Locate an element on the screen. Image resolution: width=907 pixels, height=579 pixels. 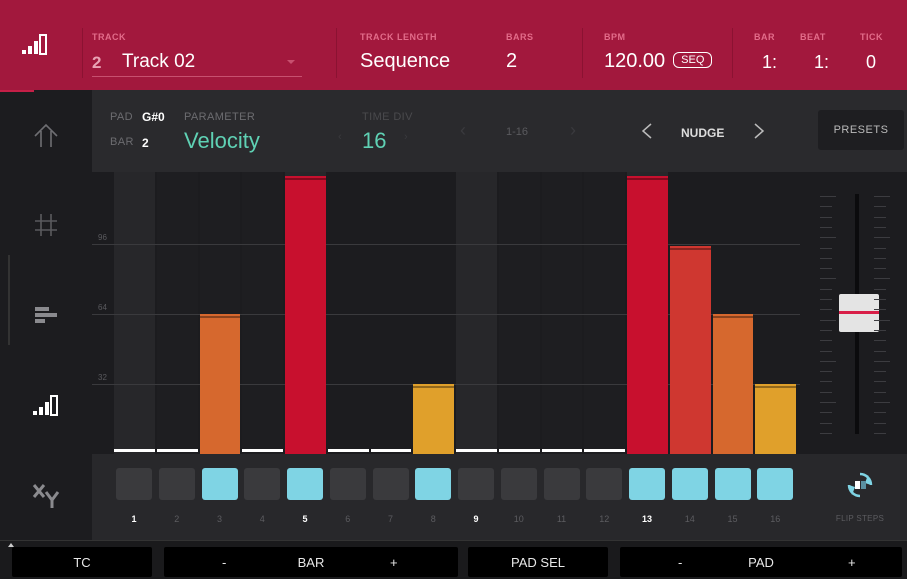
slider-thumb is located at coordinates (859, 313).